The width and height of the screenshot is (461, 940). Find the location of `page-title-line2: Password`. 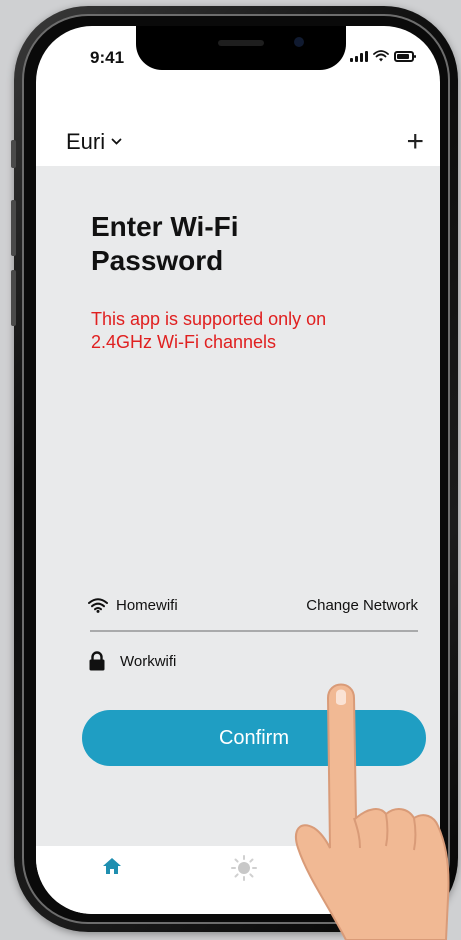

page-title-line2: Password is located at coordinates (157, 260).